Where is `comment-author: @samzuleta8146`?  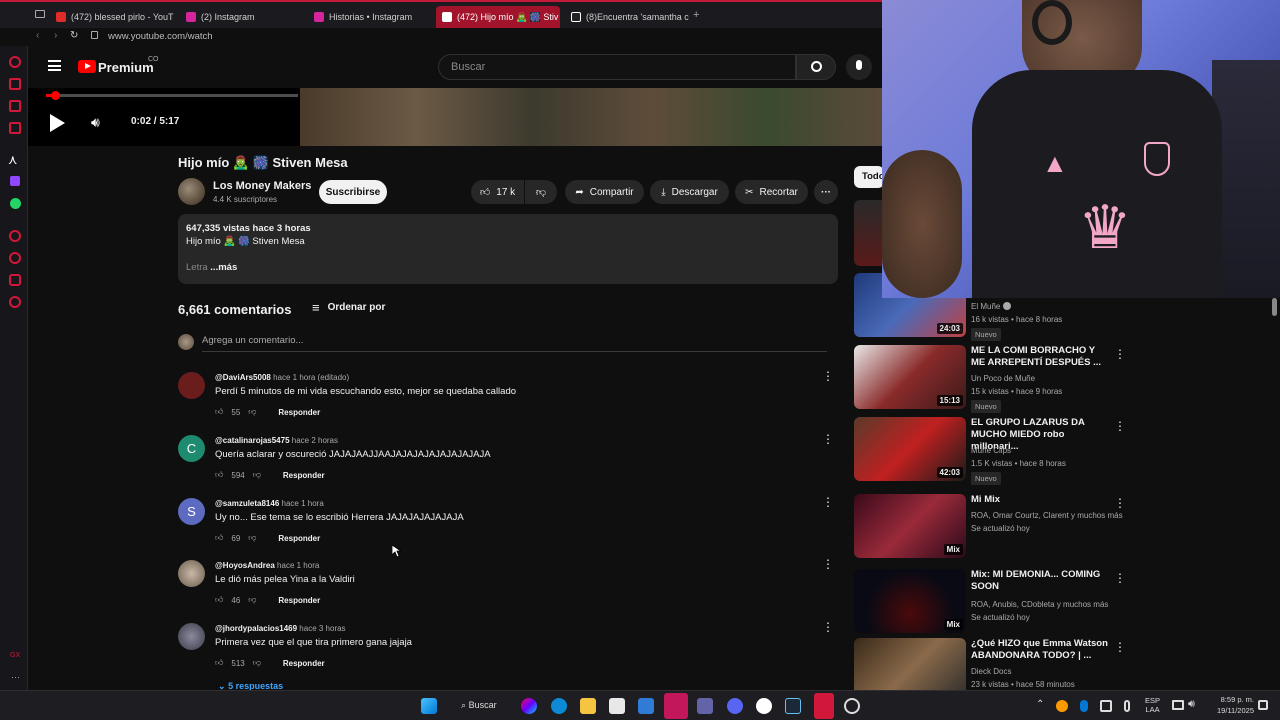 comment-author: @samzuleta8146 is located at coordinates (247, 503).